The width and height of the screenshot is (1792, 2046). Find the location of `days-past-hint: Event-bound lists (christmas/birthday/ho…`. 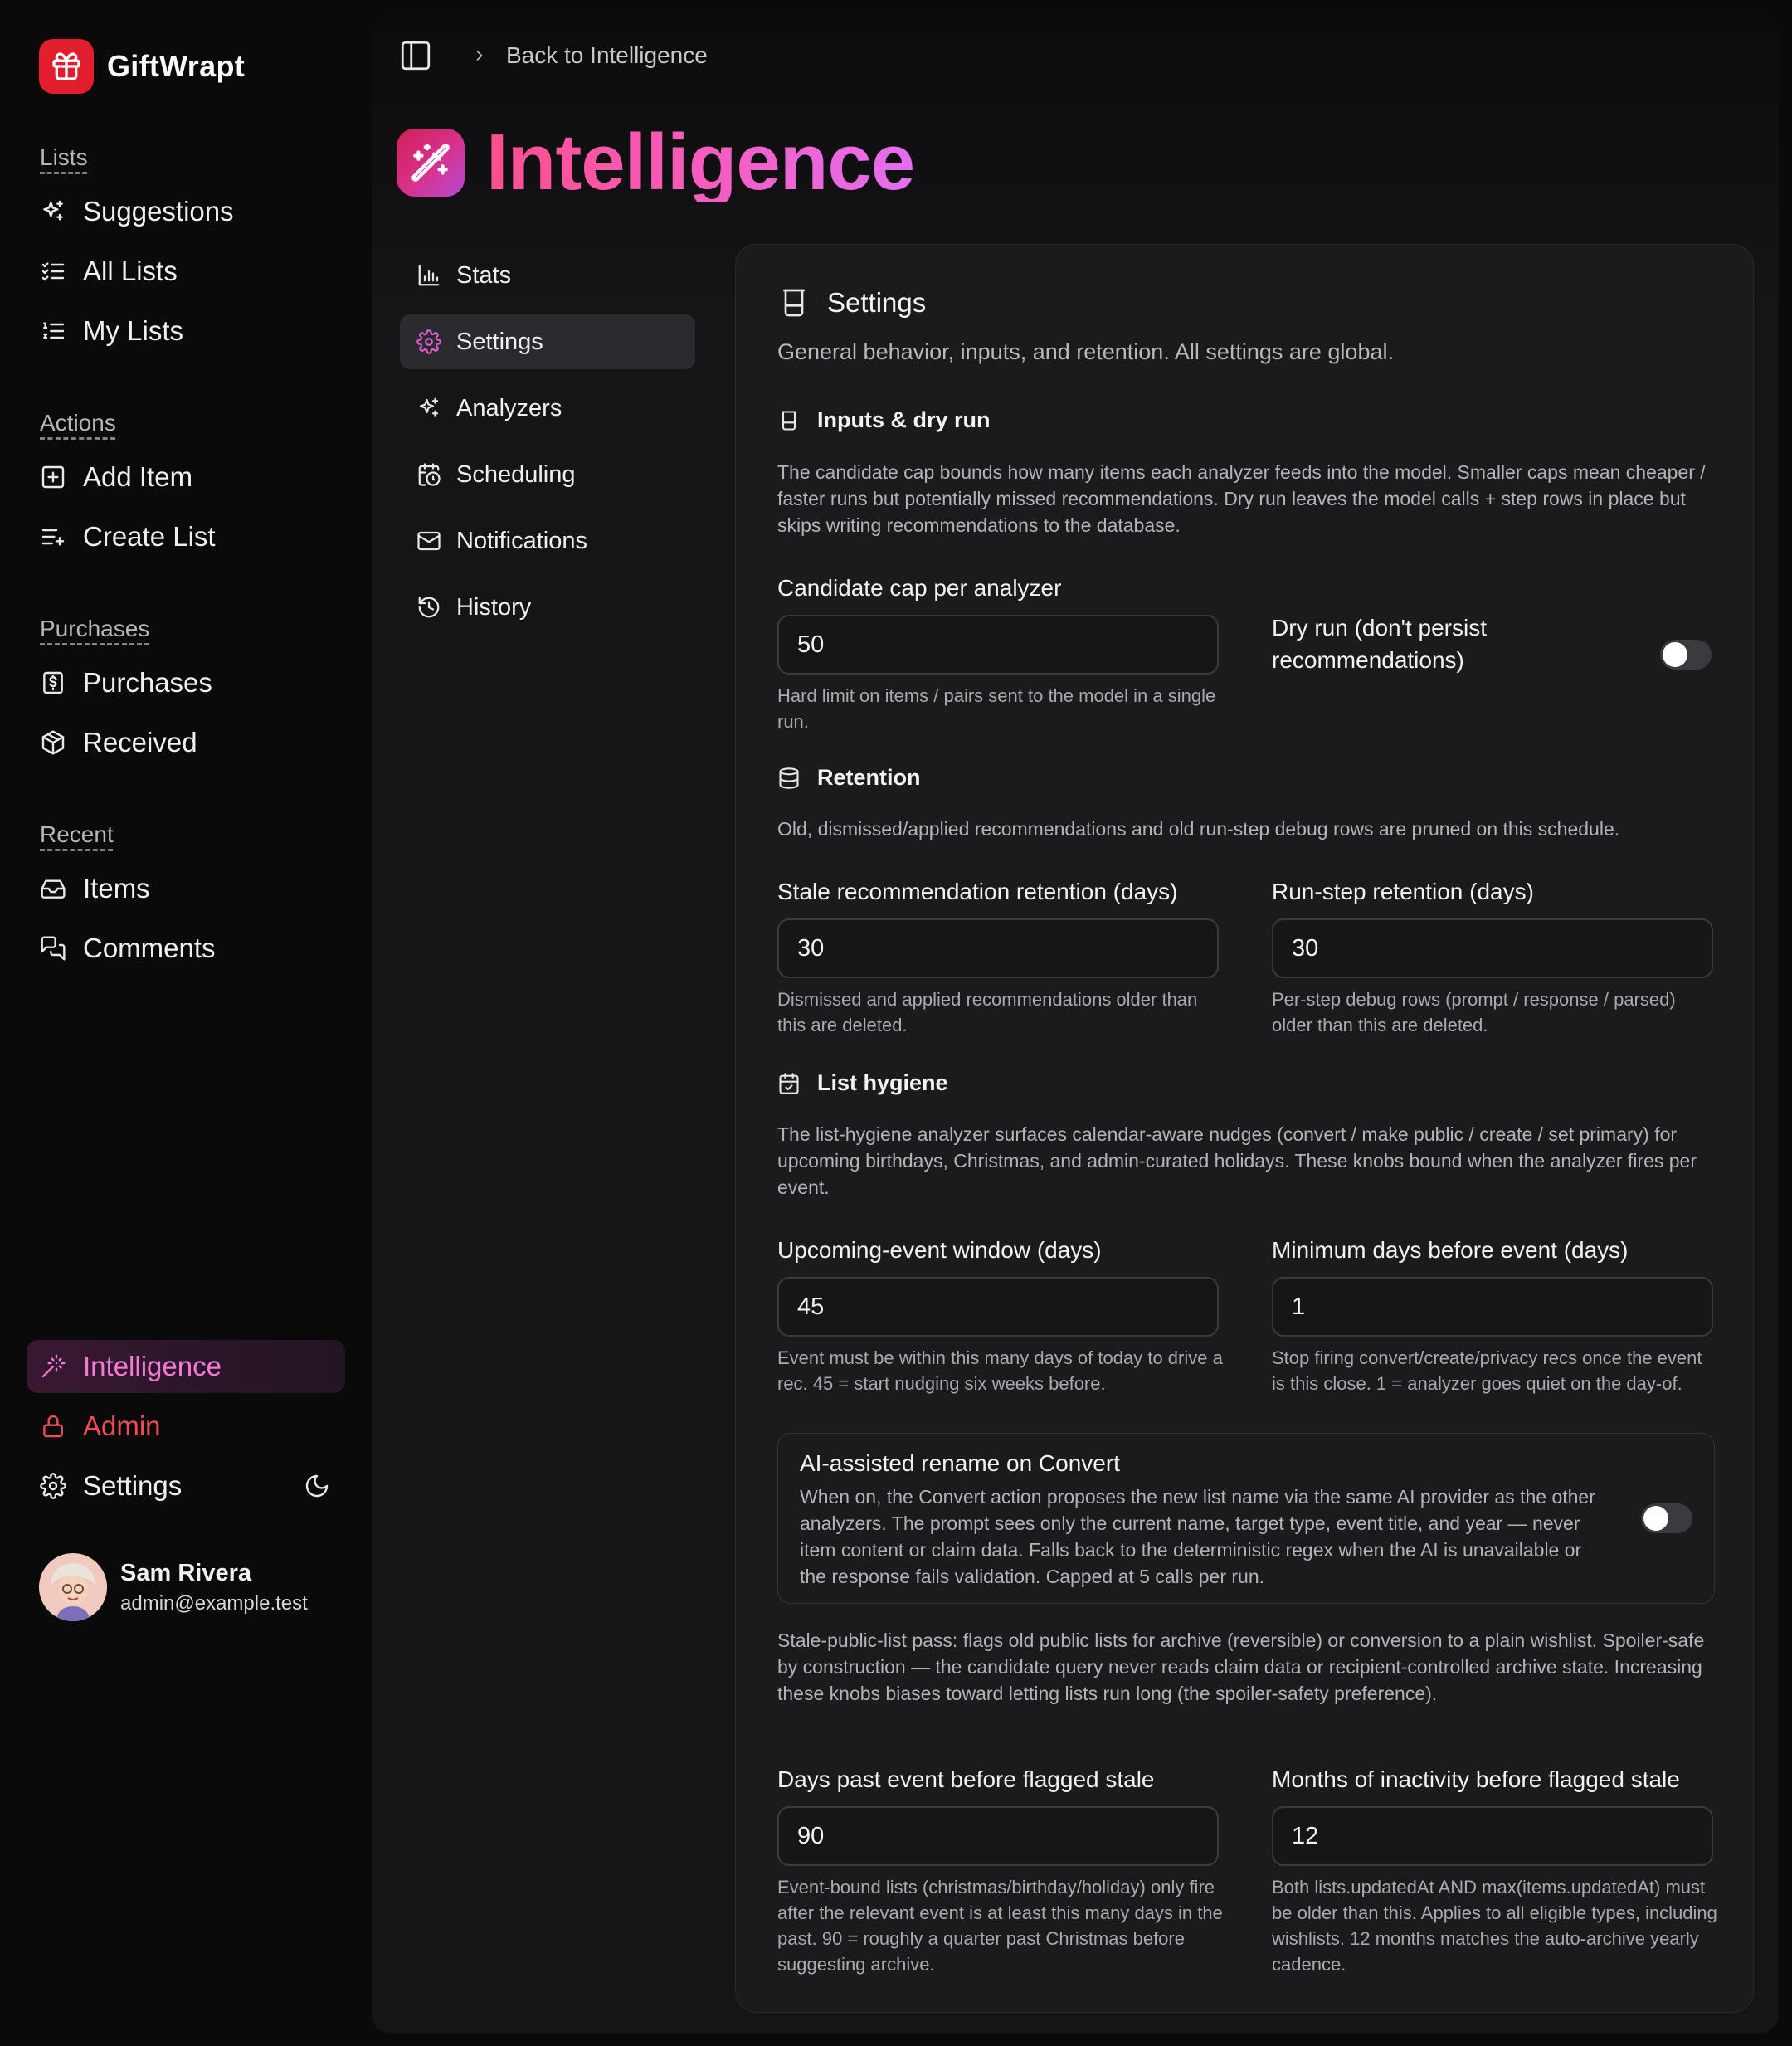

days-past-hint: Event-bound lists (christmas/birthday/ho… is located at coordinates (1000, 1926).